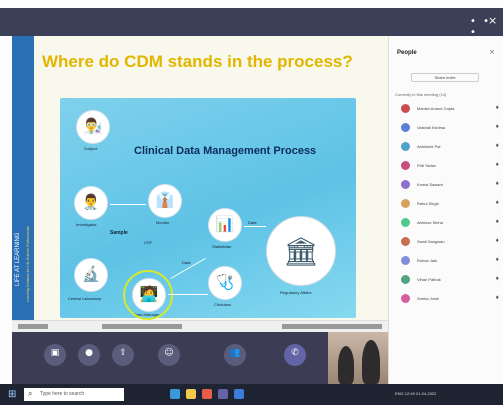 The width and height of the screenshot is (503, 405). Describe the element at coordinates (197, 61) in the screenshot. I see `slide-title: Where do CDM stands in the process?` at that location.